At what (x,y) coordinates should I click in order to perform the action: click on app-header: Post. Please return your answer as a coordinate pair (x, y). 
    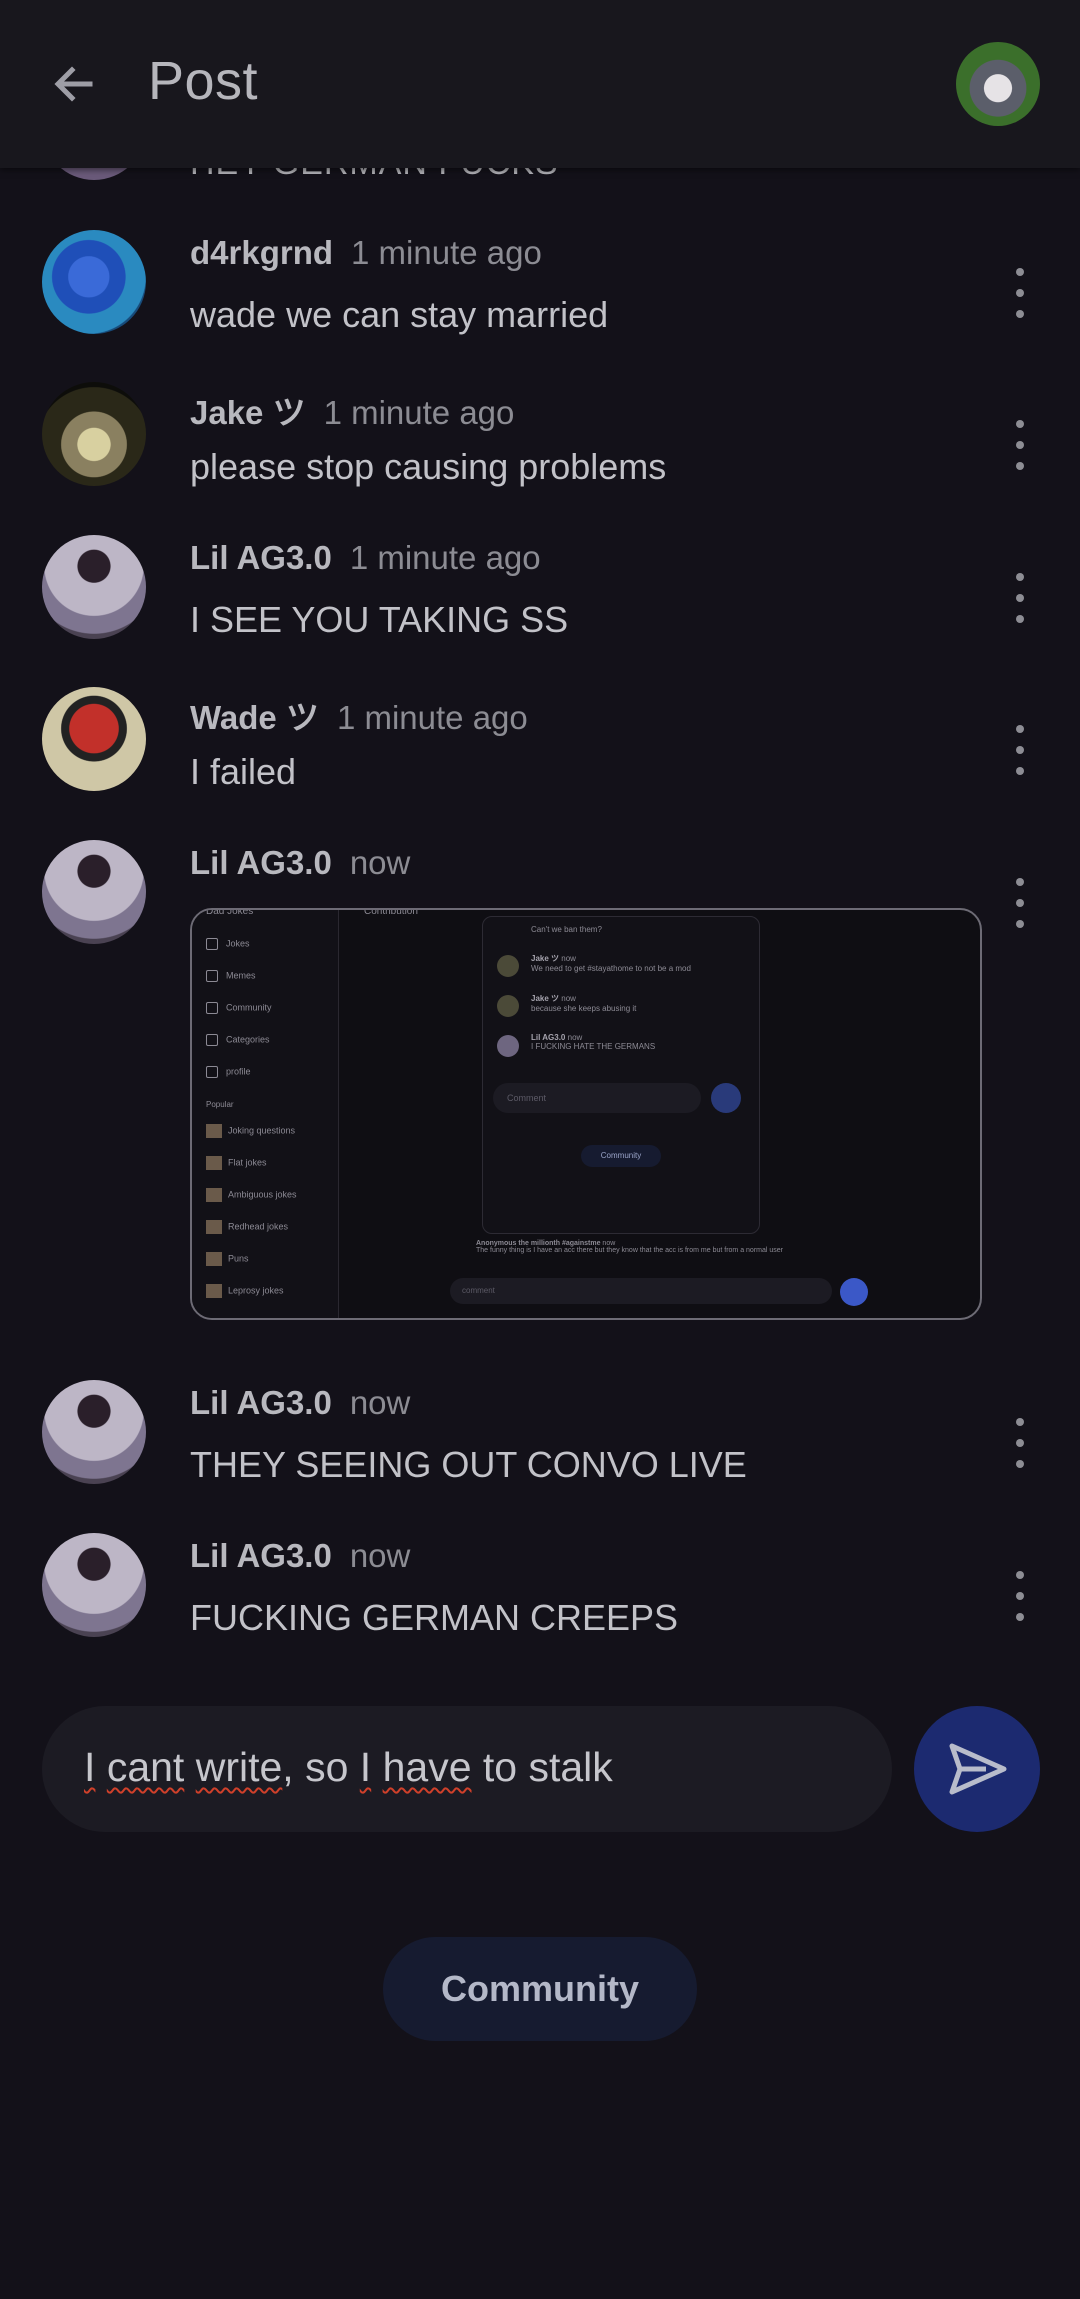
    Looking at the image, I should click on (540, 84).